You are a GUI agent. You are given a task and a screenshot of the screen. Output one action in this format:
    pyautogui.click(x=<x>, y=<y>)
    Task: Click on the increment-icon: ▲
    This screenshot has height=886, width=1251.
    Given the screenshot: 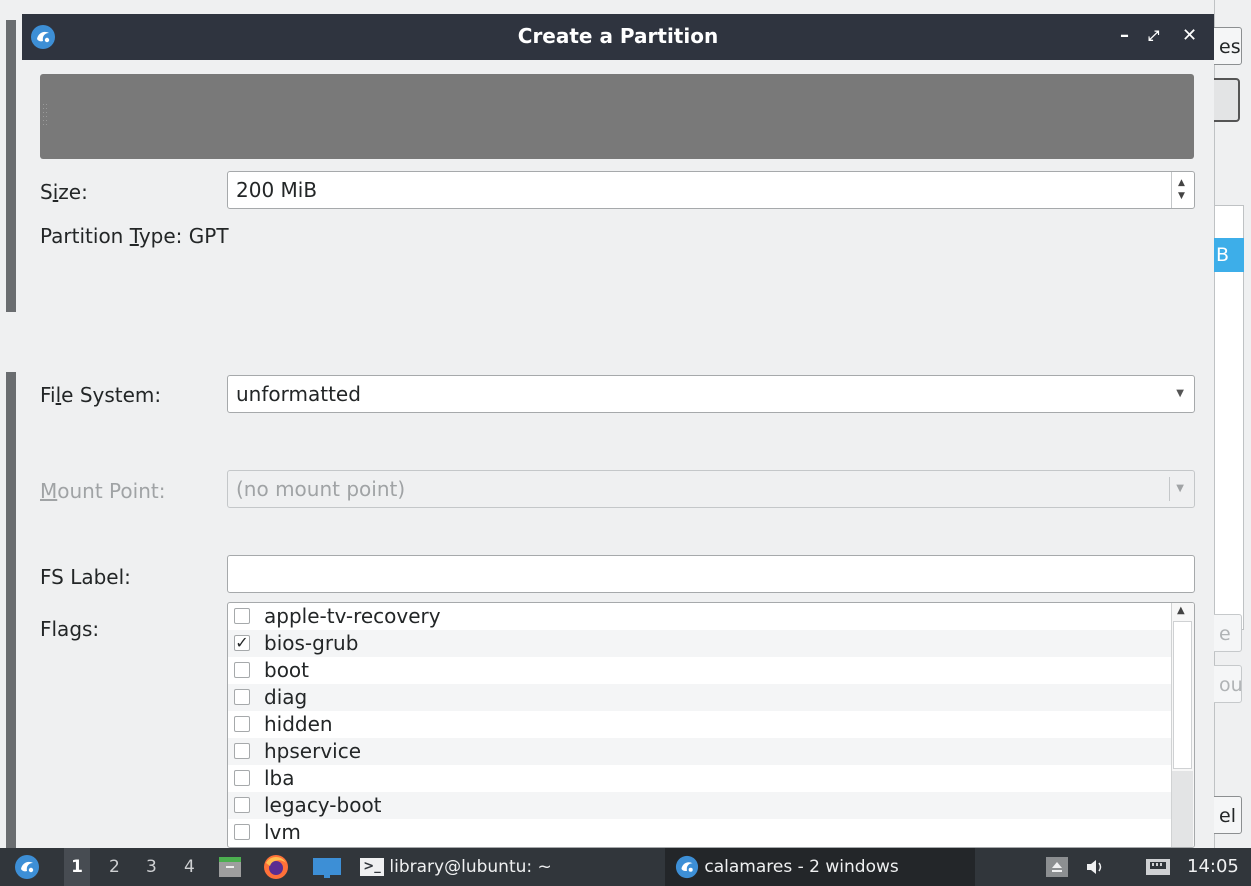 What is the action you would take?
    pyautogui.click(x=1181, y=183)
    